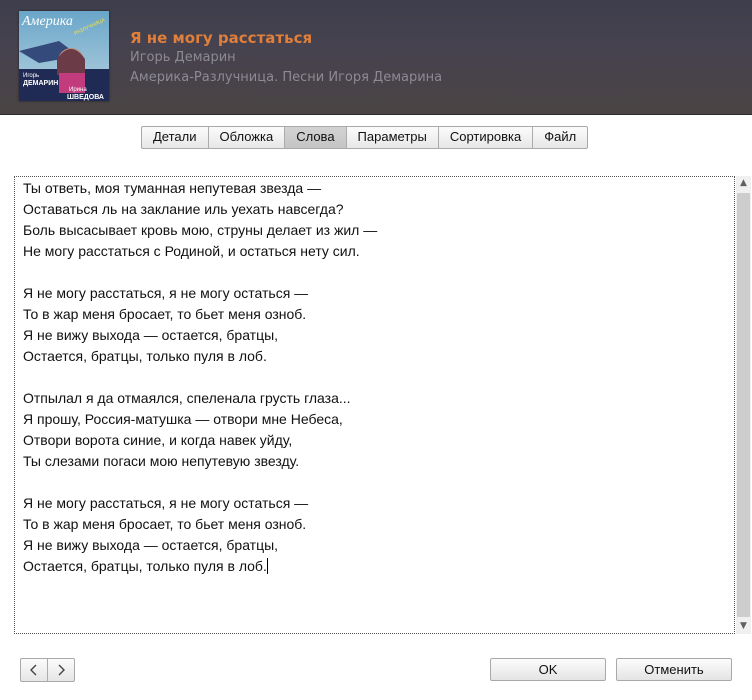  I want to click on chevron-left-icon, so click(33, 670).